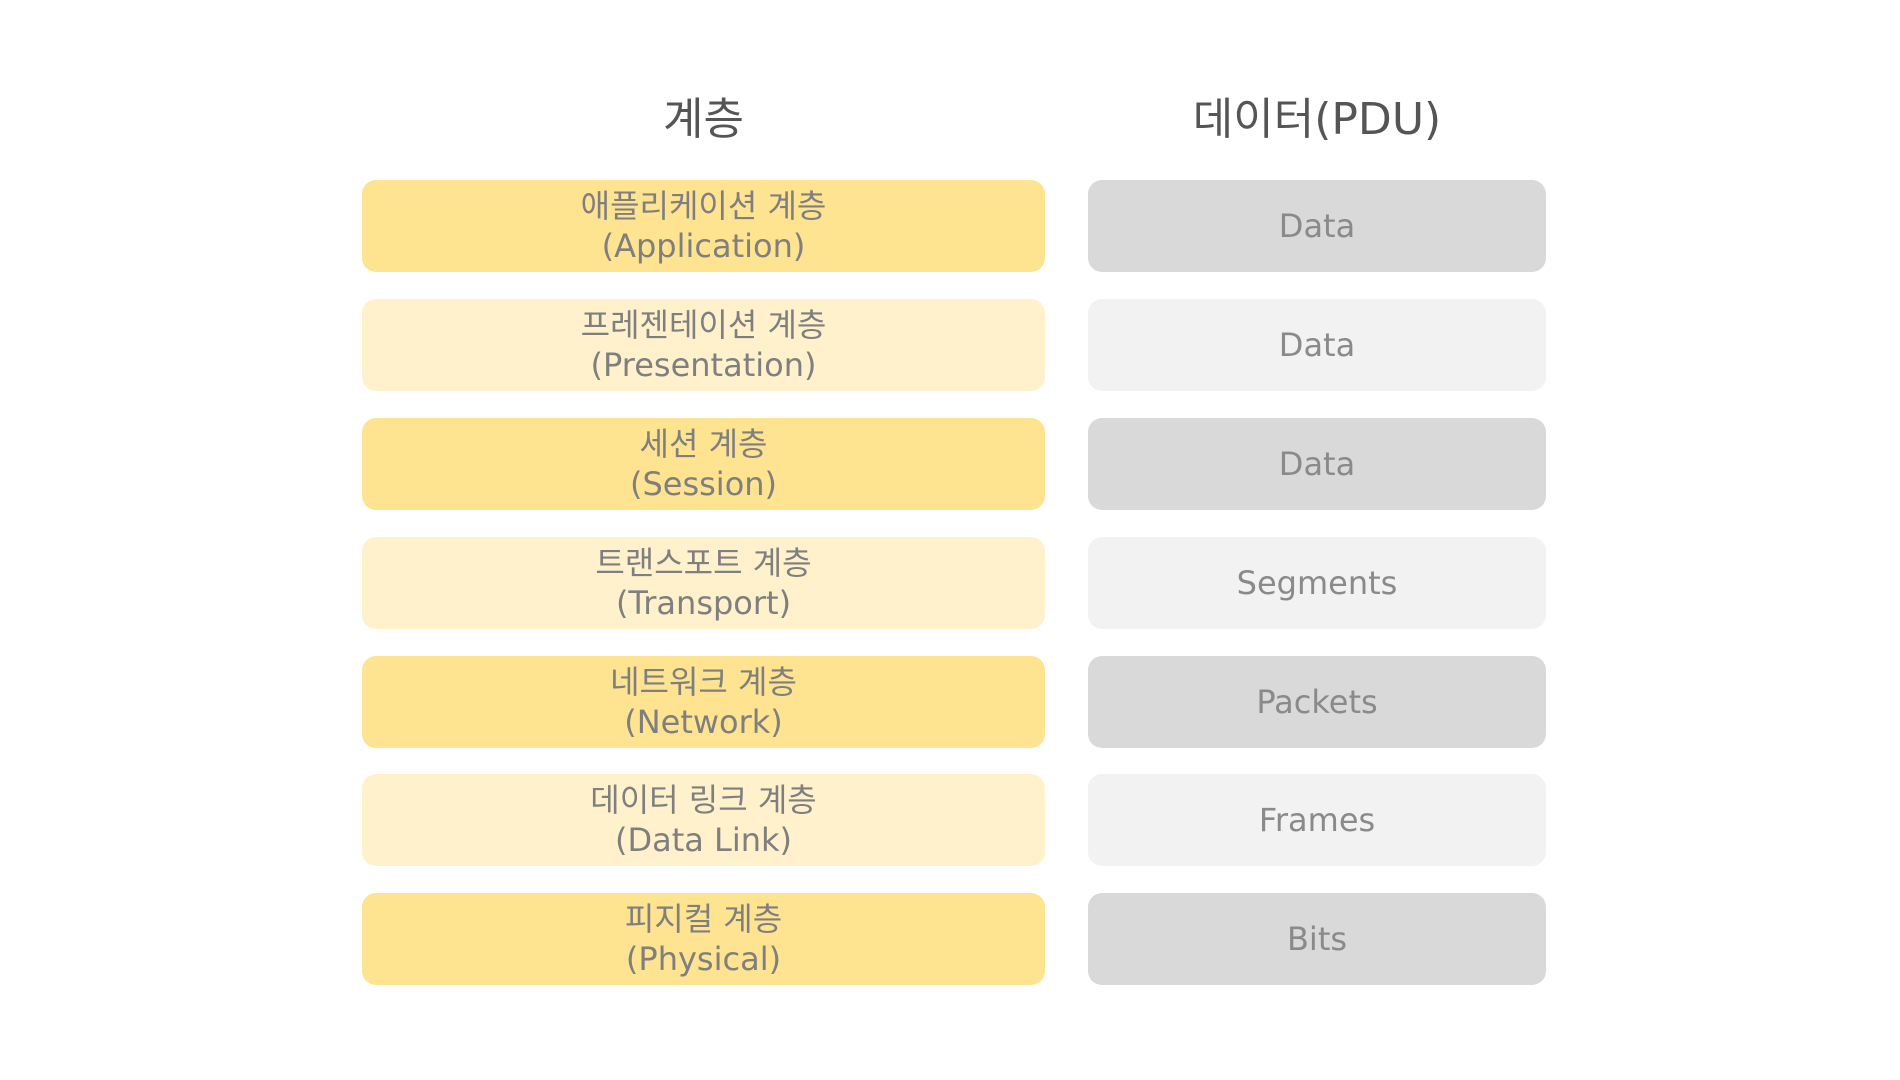  I want to click on layer-row-physical: 피지컬 계층 (Physical) Bits, so click(954, 939).